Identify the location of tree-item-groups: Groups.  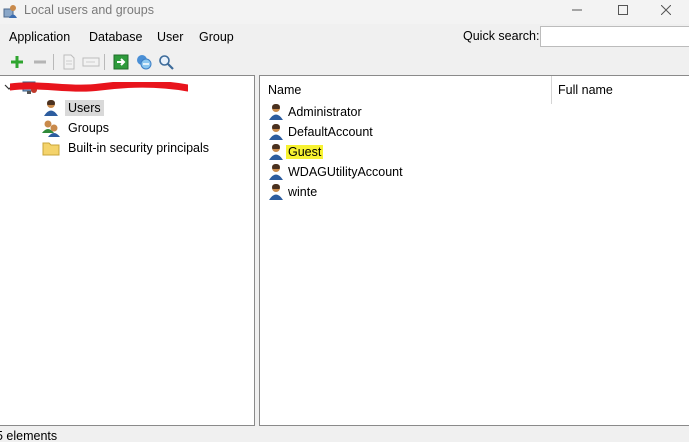
(76, 128).